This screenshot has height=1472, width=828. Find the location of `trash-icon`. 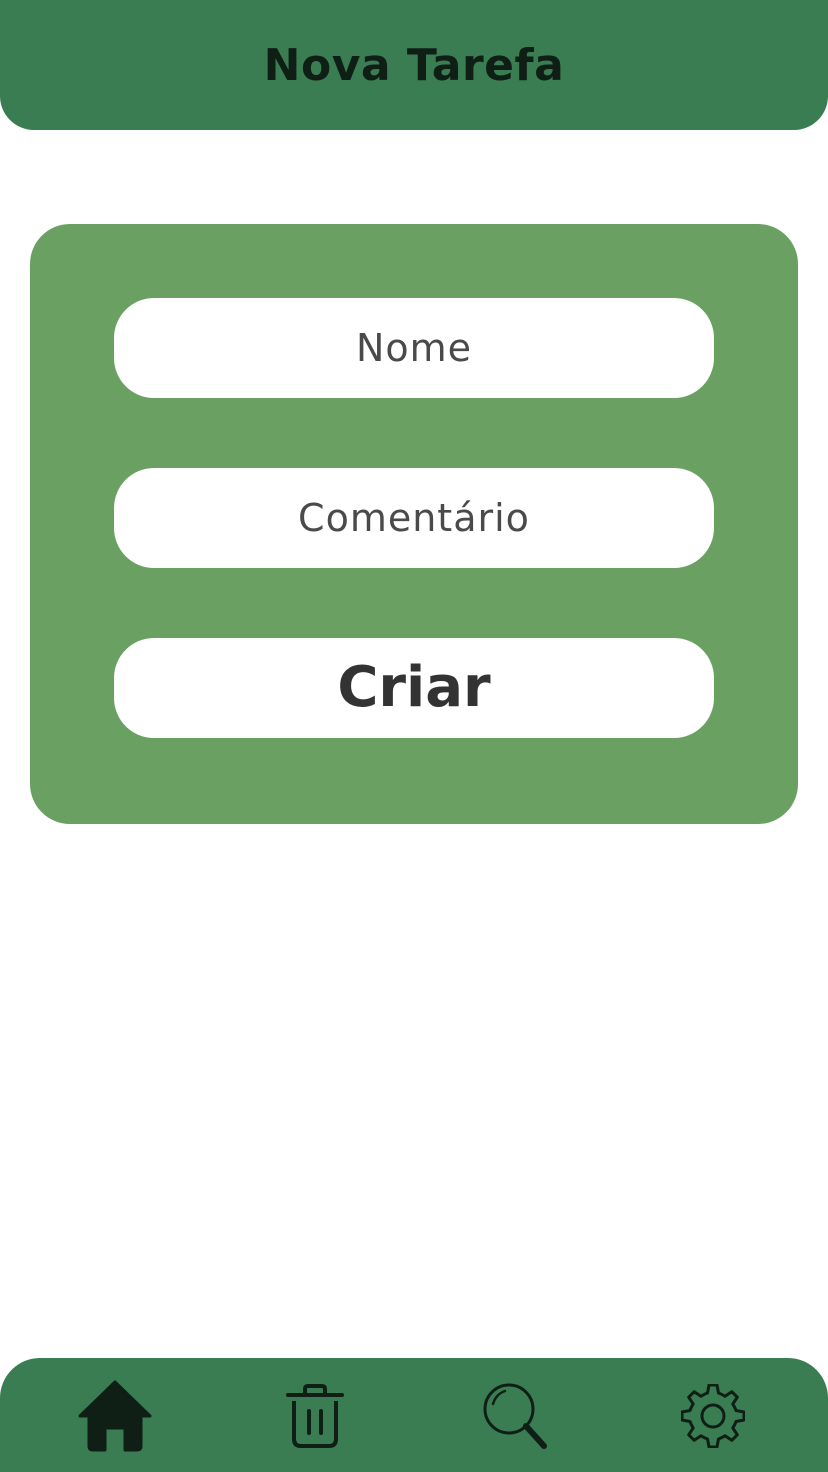

trash-icon is located at coordinates (315, 1416).